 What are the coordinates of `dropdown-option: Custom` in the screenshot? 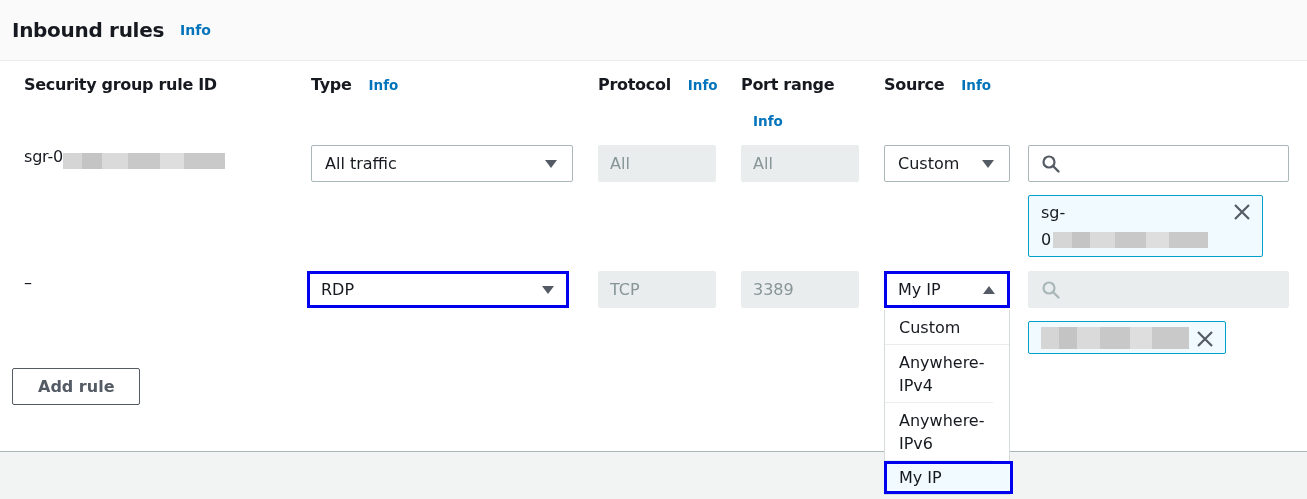 It's located at (947, 327).